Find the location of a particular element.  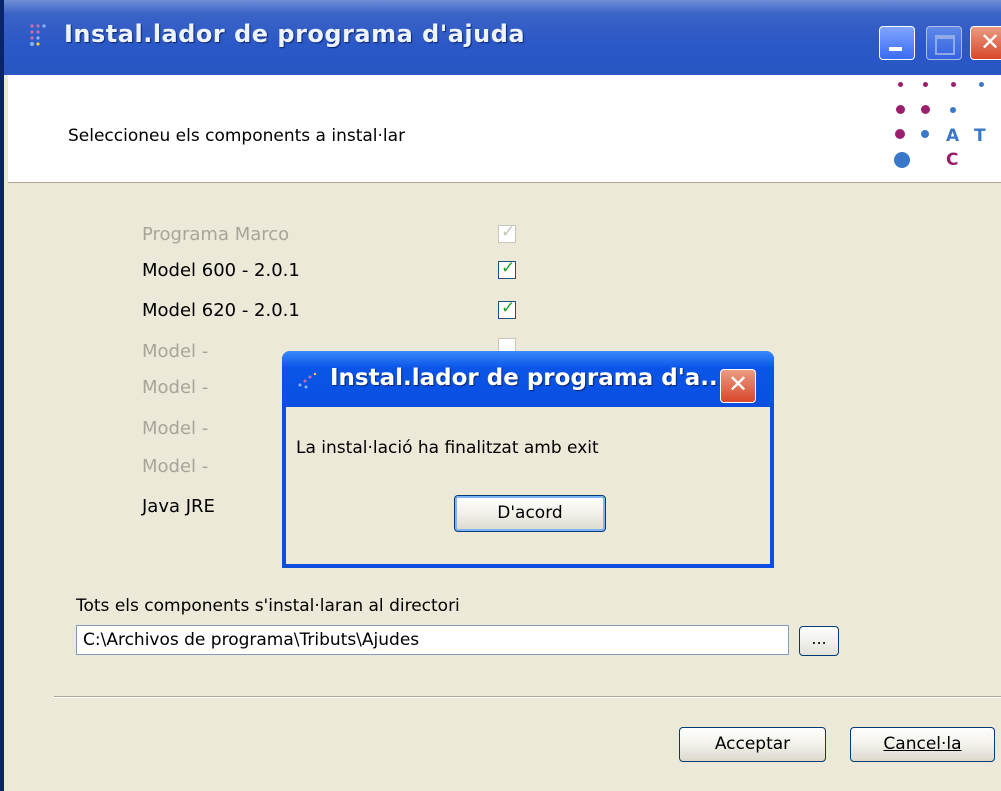

close-button is located at coordinates (985, 43).